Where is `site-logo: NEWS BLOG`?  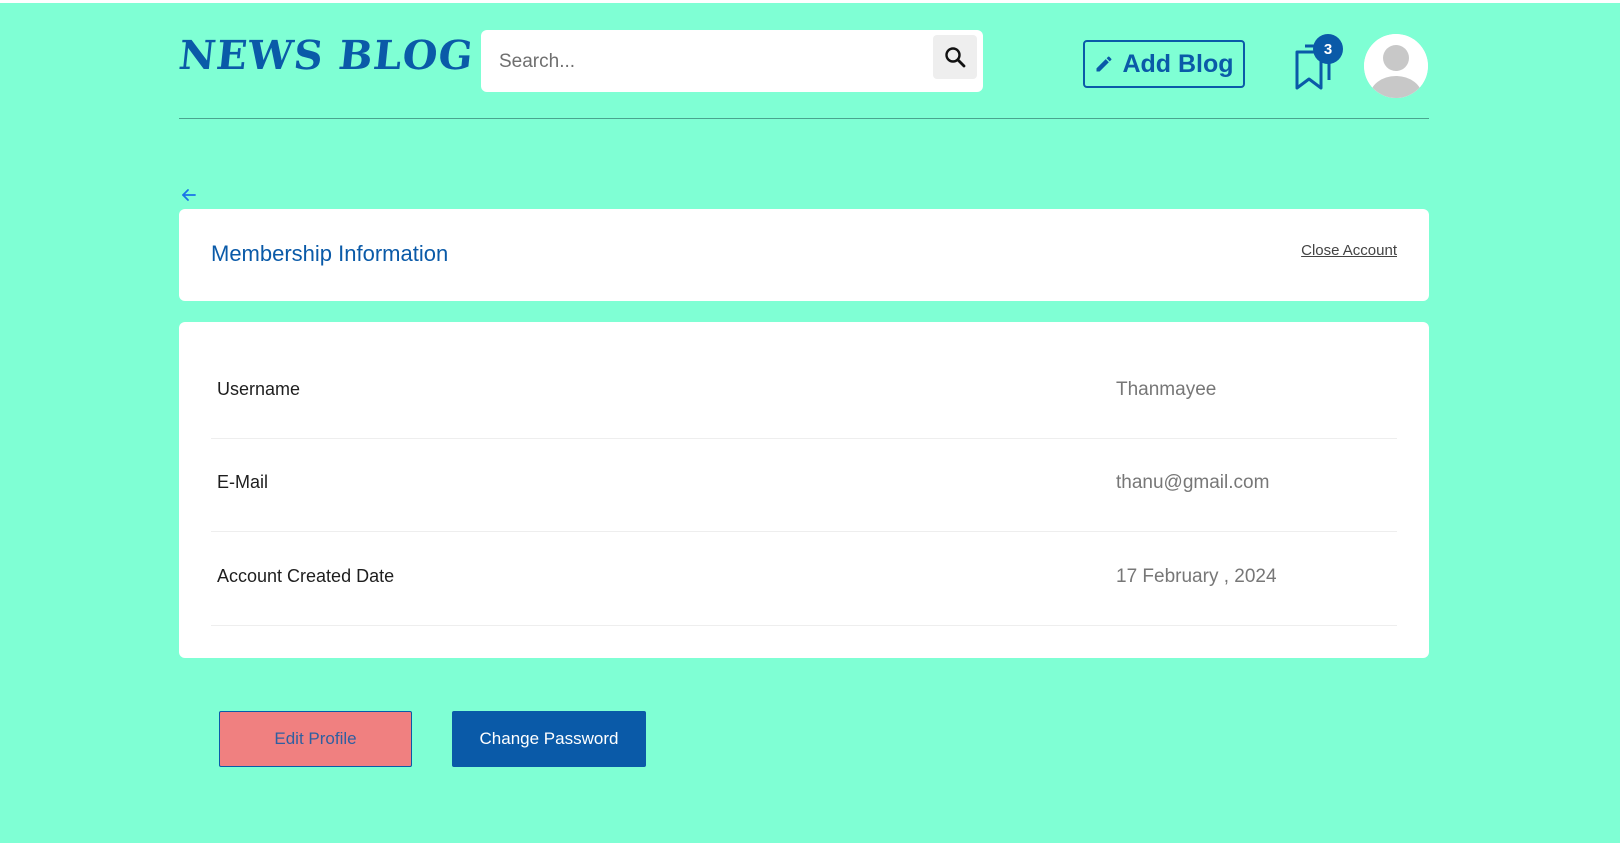 site-logo: NEWS BLOG is located at coordinates (327, 55).